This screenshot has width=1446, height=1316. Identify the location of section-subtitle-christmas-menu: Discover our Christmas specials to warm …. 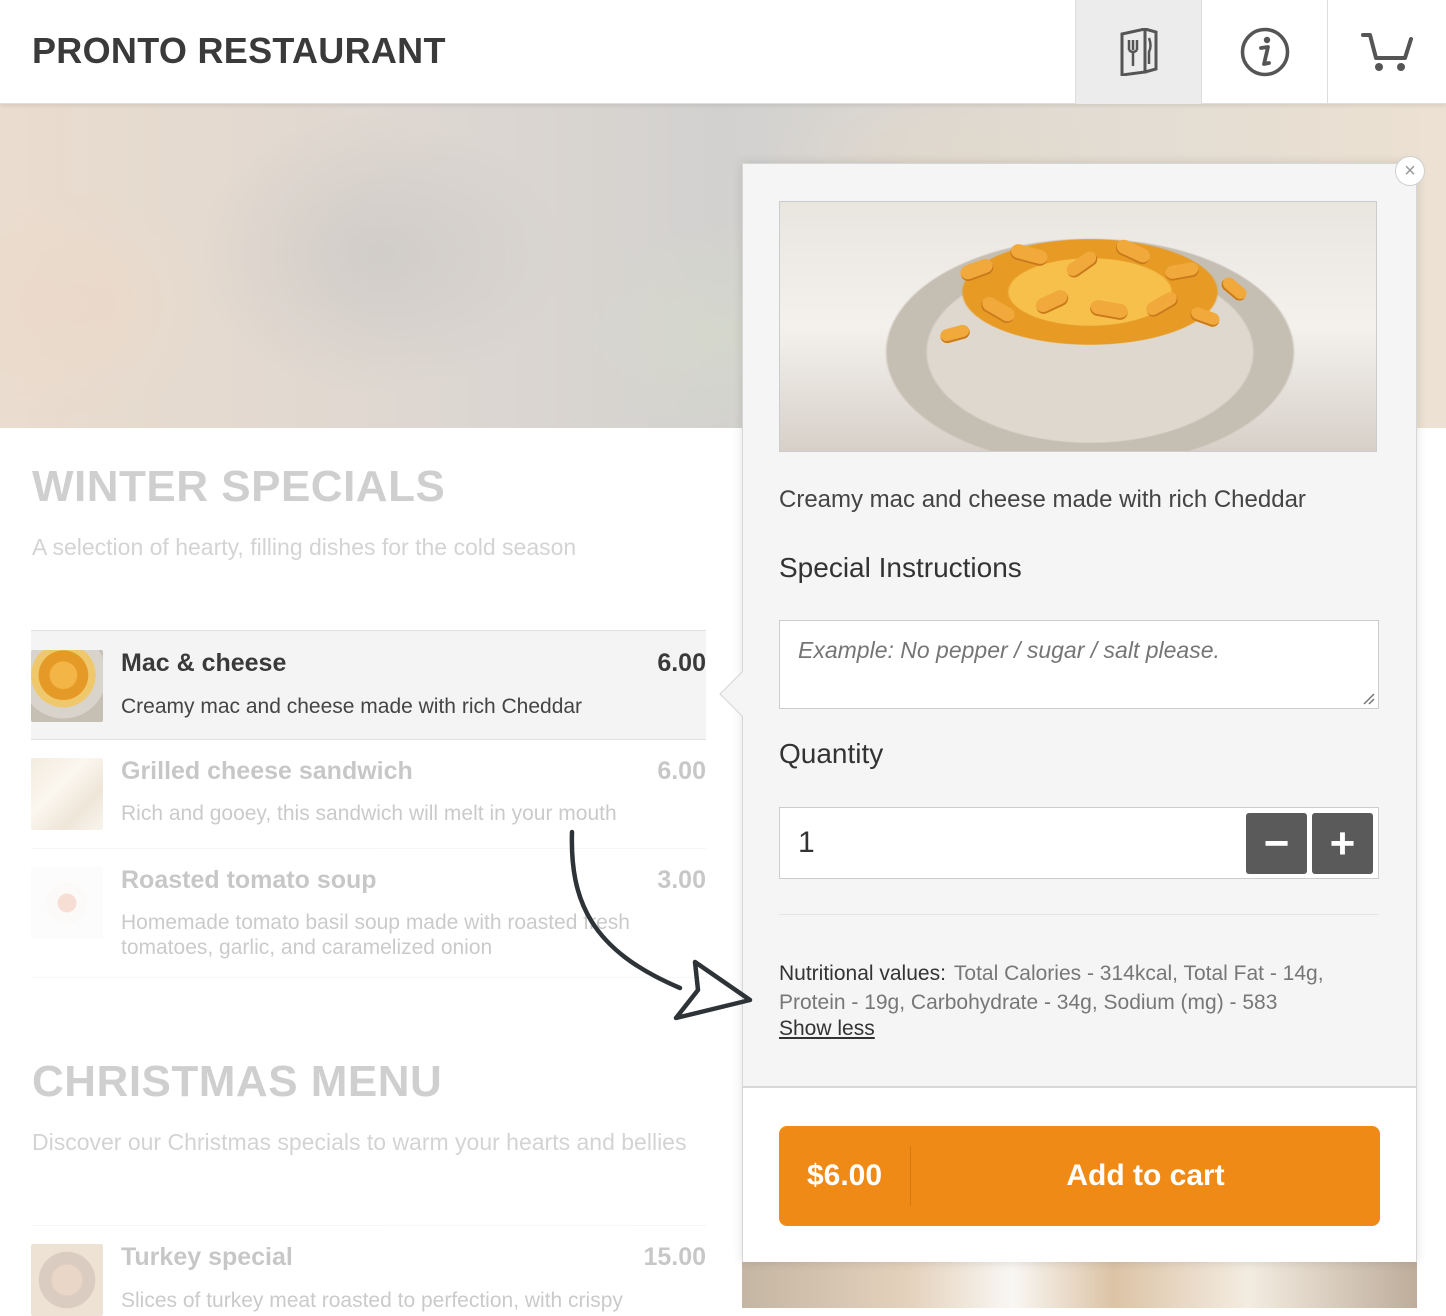
(359, 1142).